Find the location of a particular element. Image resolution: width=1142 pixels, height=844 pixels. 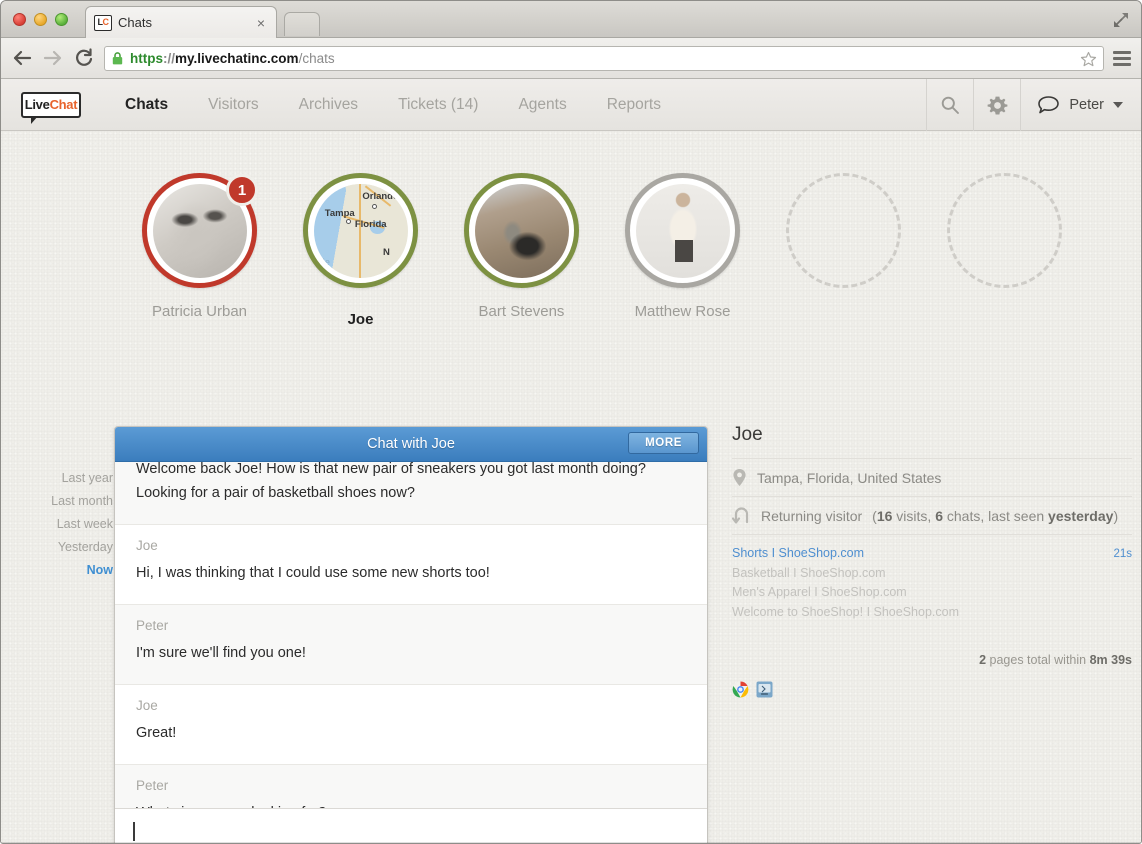

https-lock-icon is located at coordinates (117, 57).